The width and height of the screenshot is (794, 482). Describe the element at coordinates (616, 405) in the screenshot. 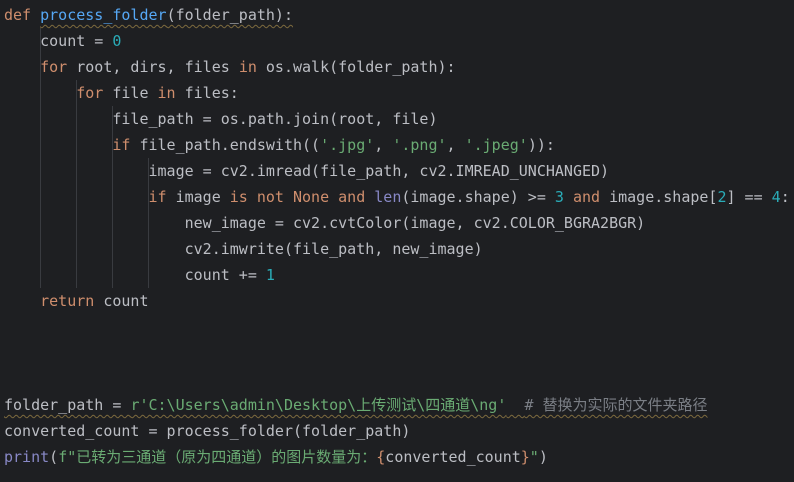

I see `comment: # 替换为实际的文件夹路径` at that location.